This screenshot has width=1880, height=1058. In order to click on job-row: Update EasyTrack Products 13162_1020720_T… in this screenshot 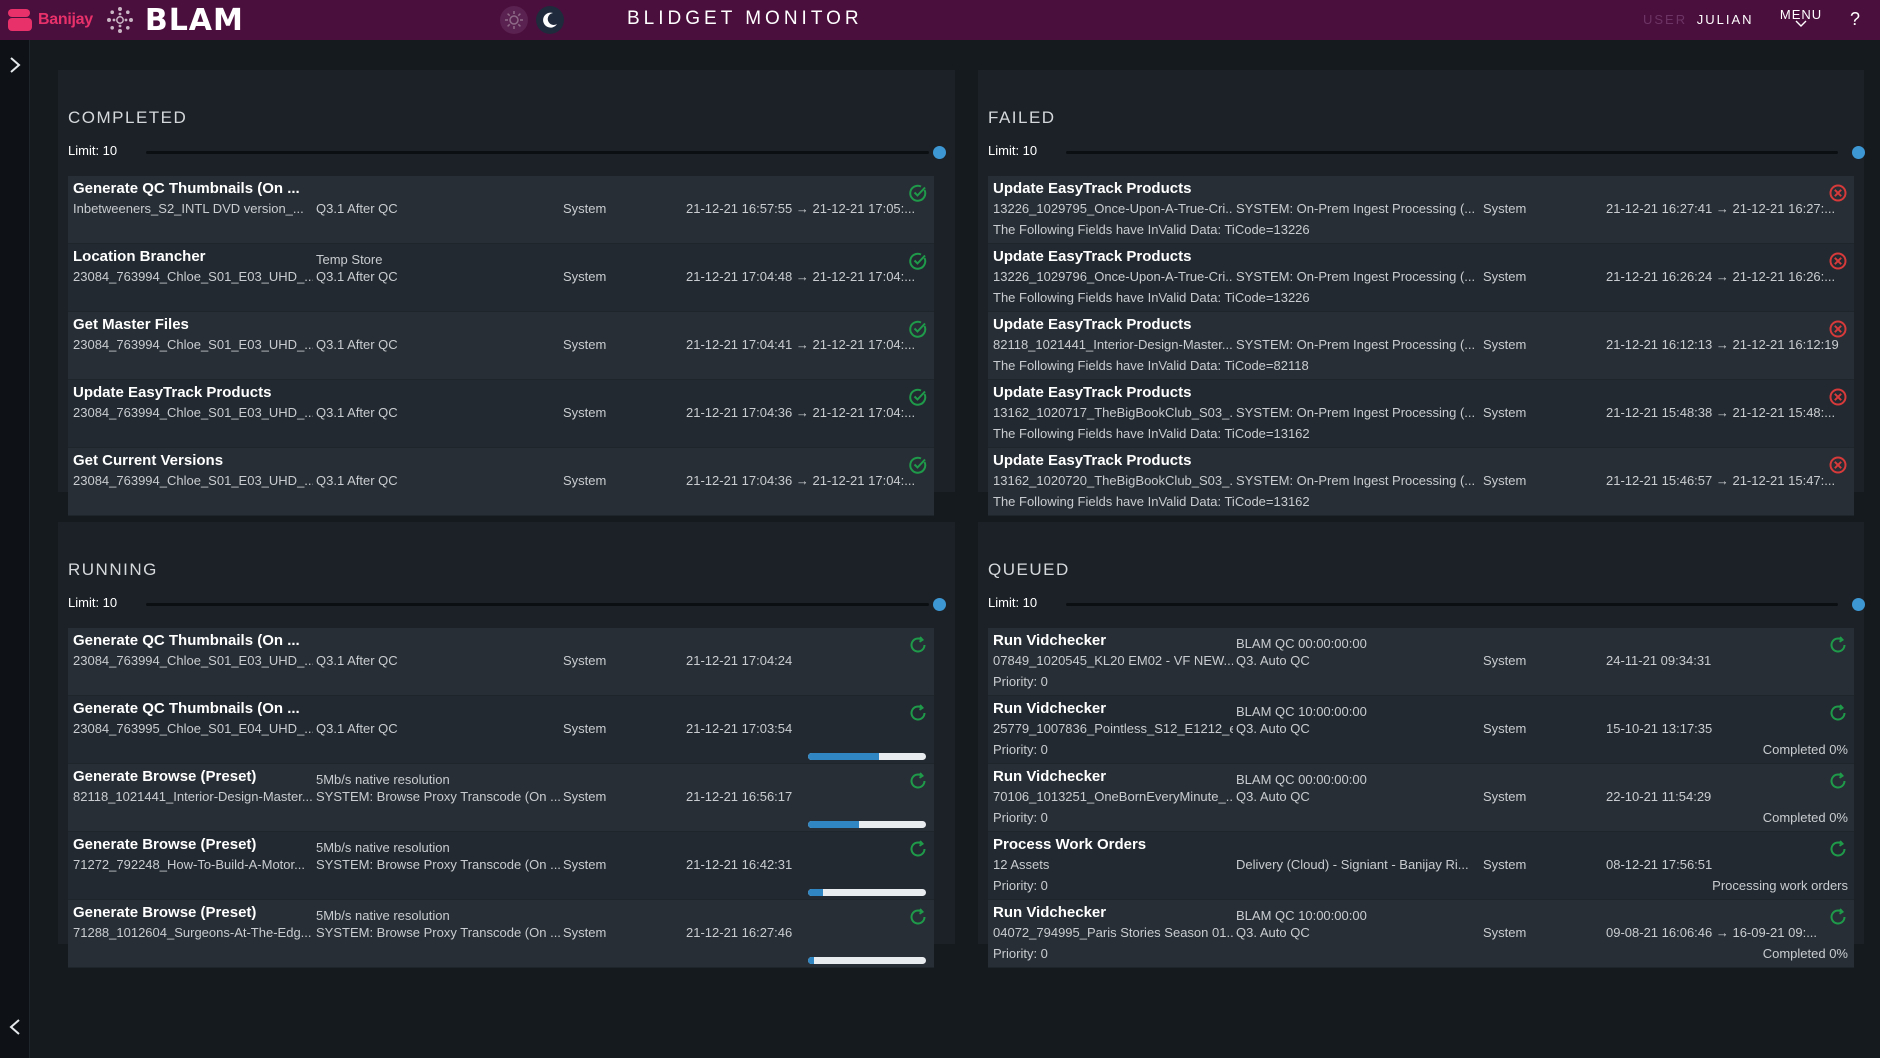, I will do `click(1421, 482)`.